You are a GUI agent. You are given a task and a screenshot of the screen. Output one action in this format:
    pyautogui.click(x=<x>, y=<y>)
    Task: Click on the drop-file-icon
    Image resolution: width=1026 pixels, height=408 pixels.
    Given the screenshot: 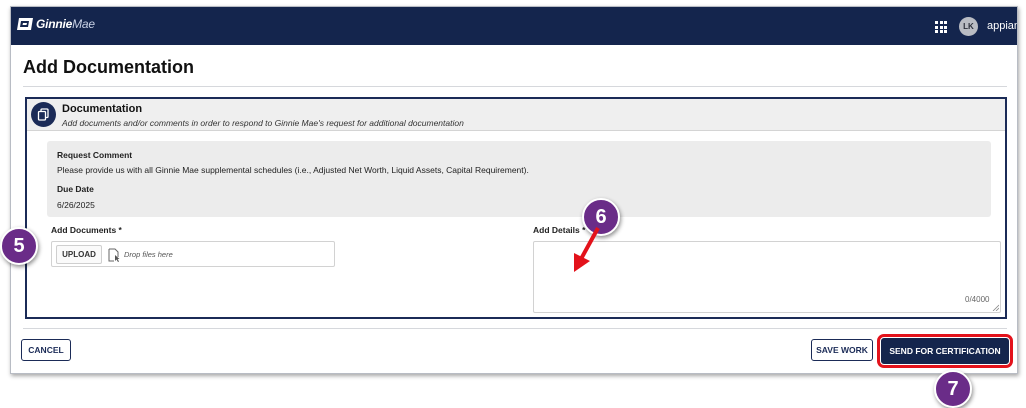 What is the action you would take?
    pyautogui.click(x=114, y=255)
    